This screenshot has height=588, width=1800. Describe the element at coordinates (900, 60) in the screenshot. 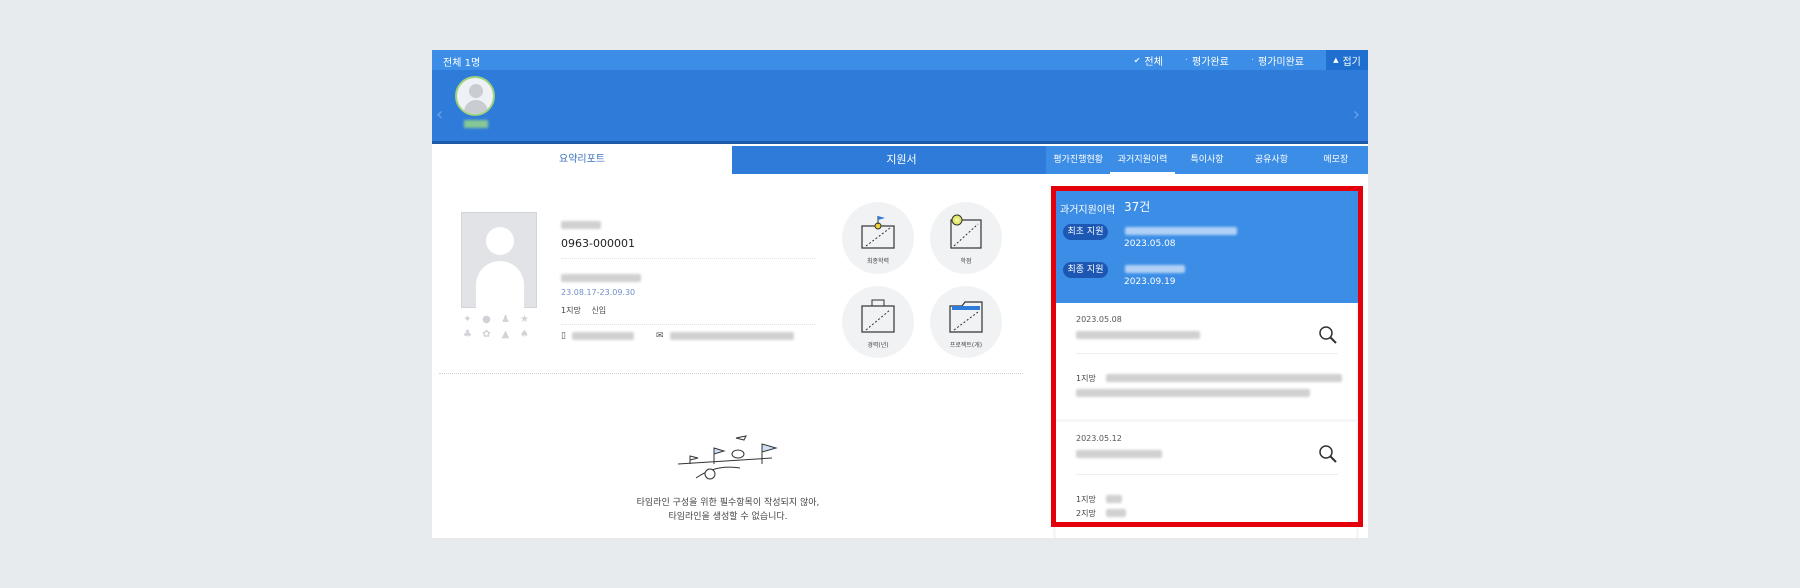

I see `top-bar: 전체 1명 ✔ 전체 · 평가완료 · 평가미완료 ▲ 접기` at that location.